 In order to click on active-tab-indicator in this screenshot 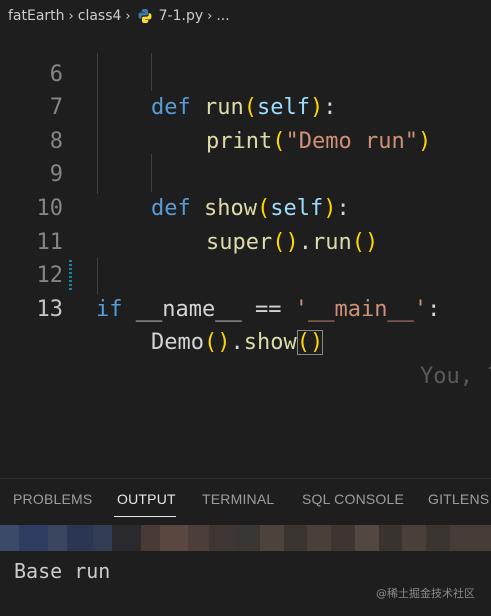, I will do `click(145, 516)`.